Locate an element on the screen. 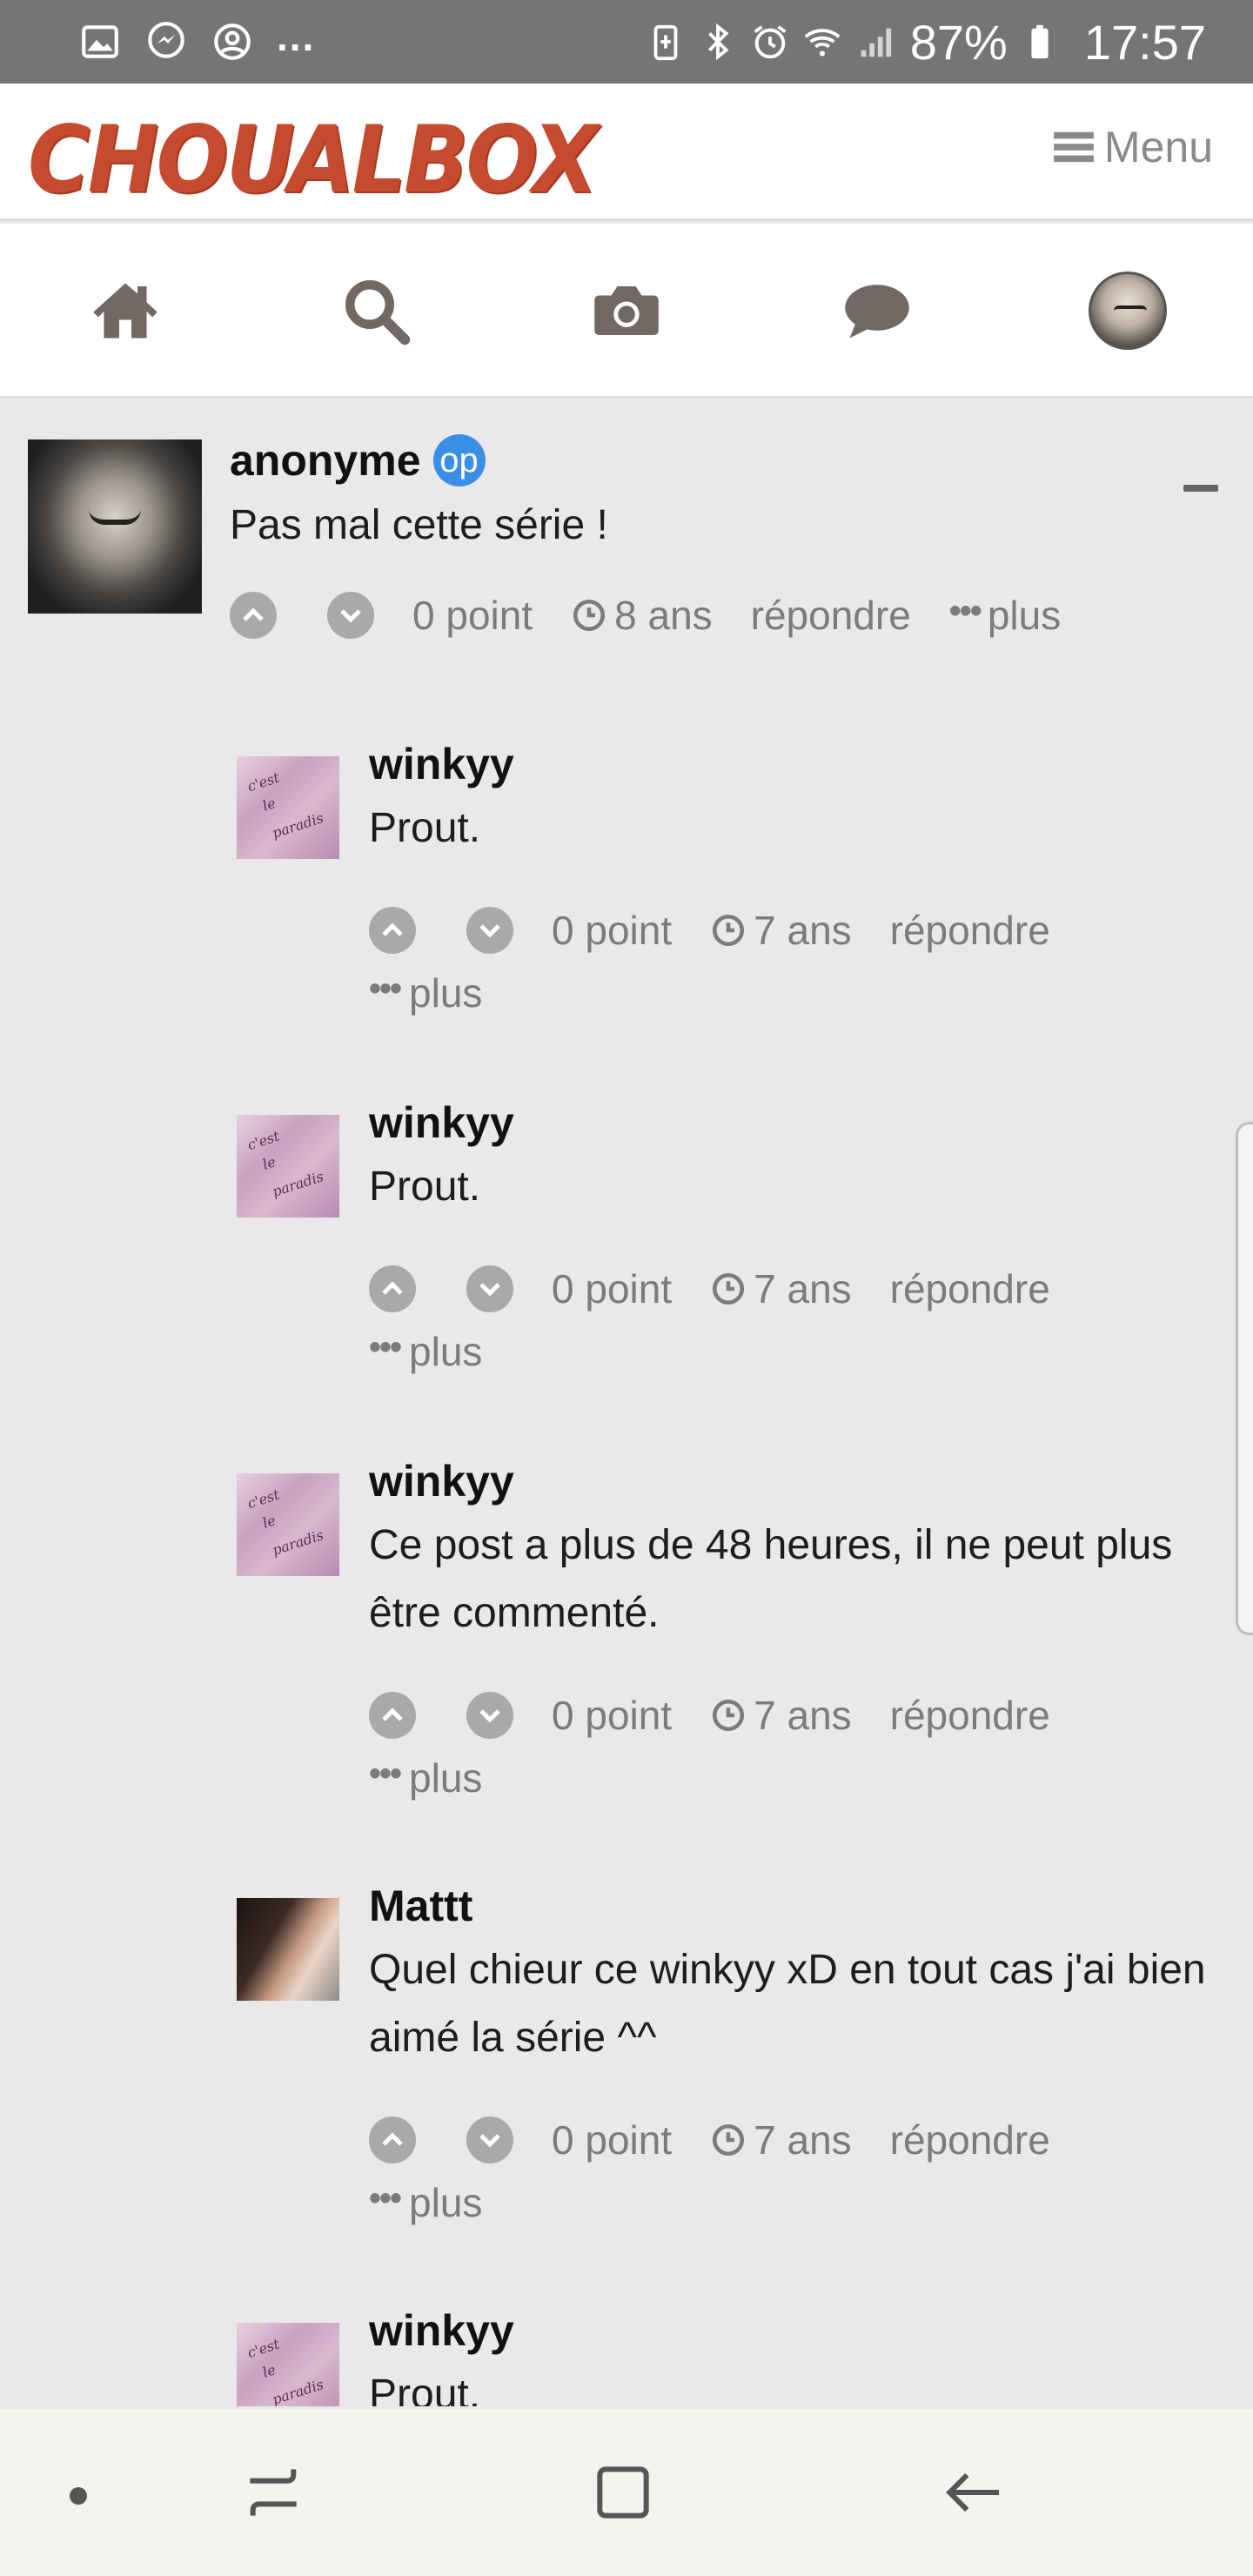  messenger-icon is located at coordinates (166, 40).